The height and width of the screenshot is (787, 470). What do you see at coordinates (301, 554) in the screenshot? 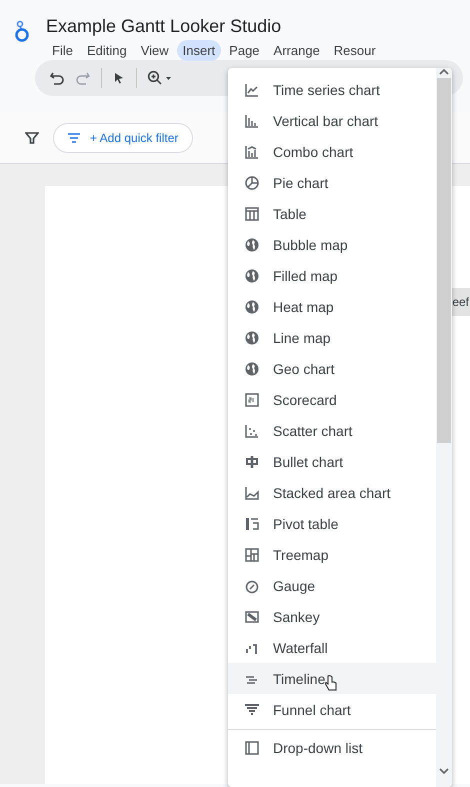
I see `option-label: Treemap` at bounding box center [301, 554].